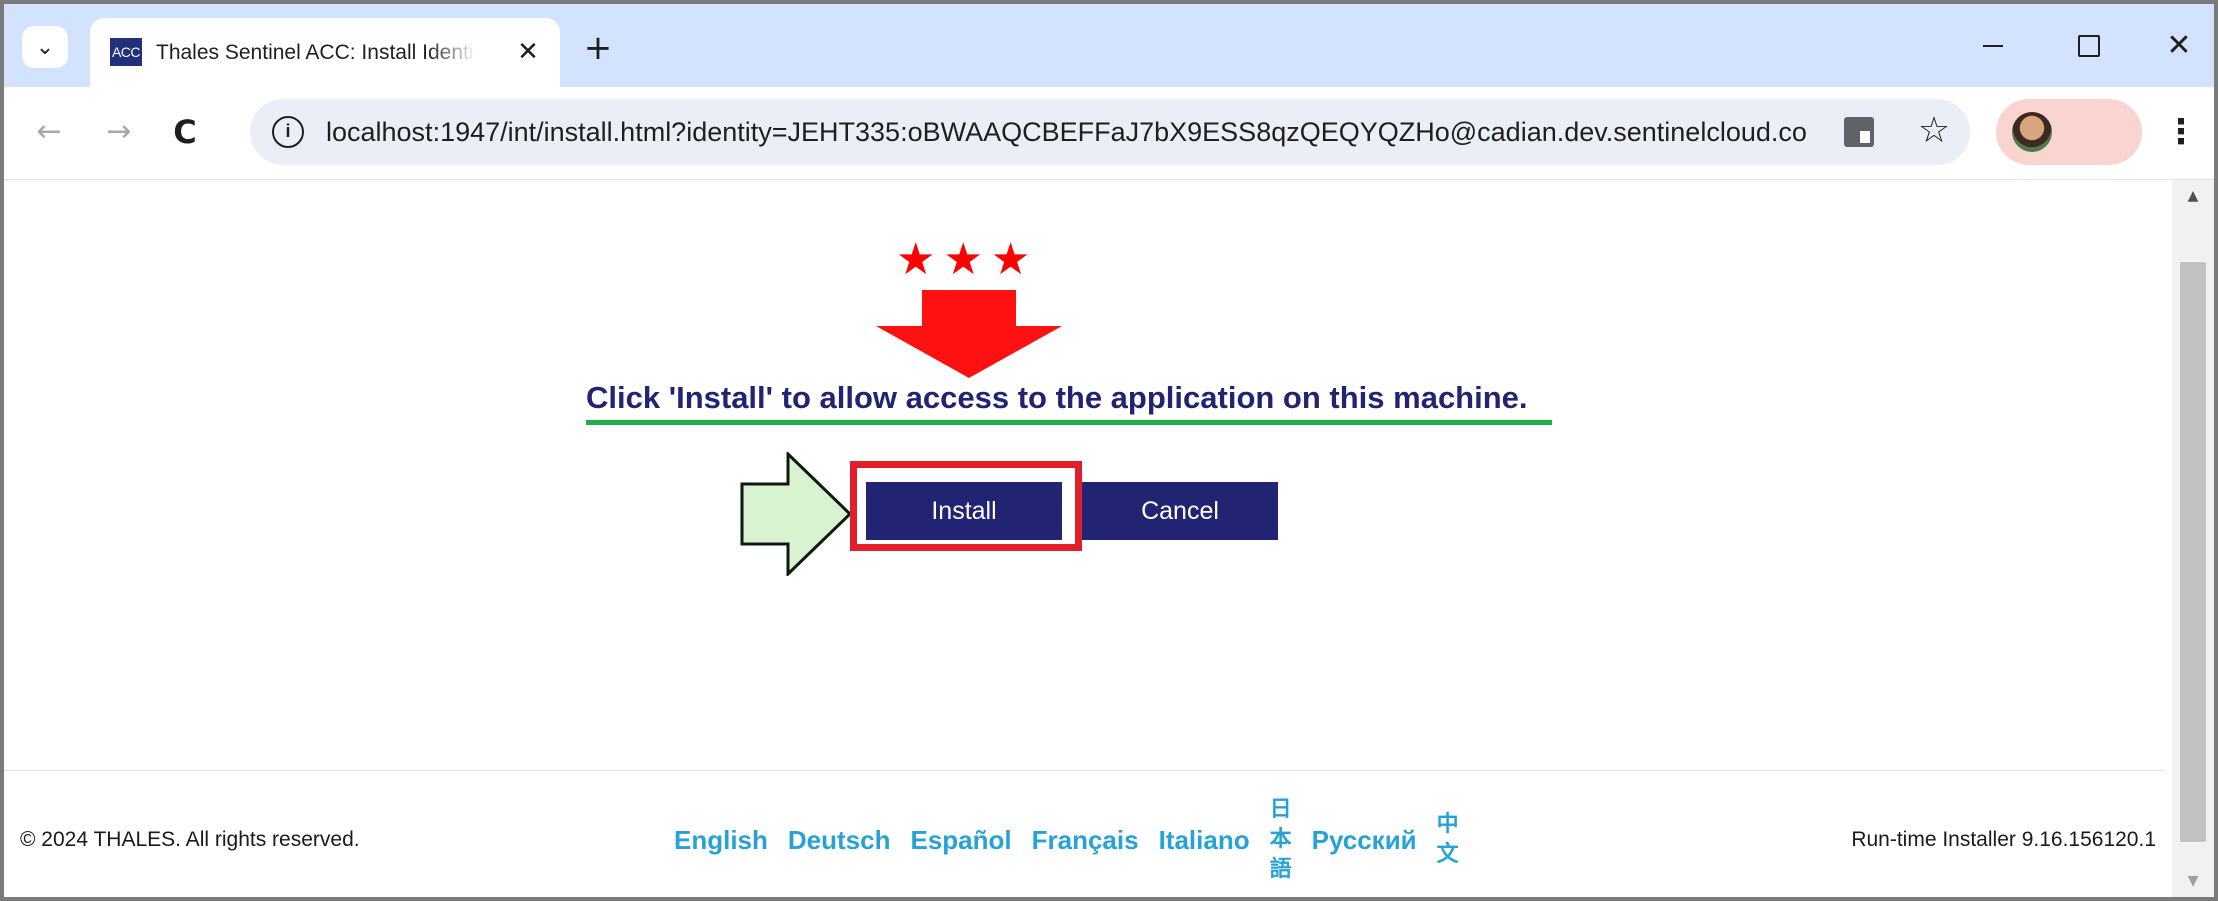 The image size is (2218, 901). I want to click on plus-icon: +, so click(598, 48).